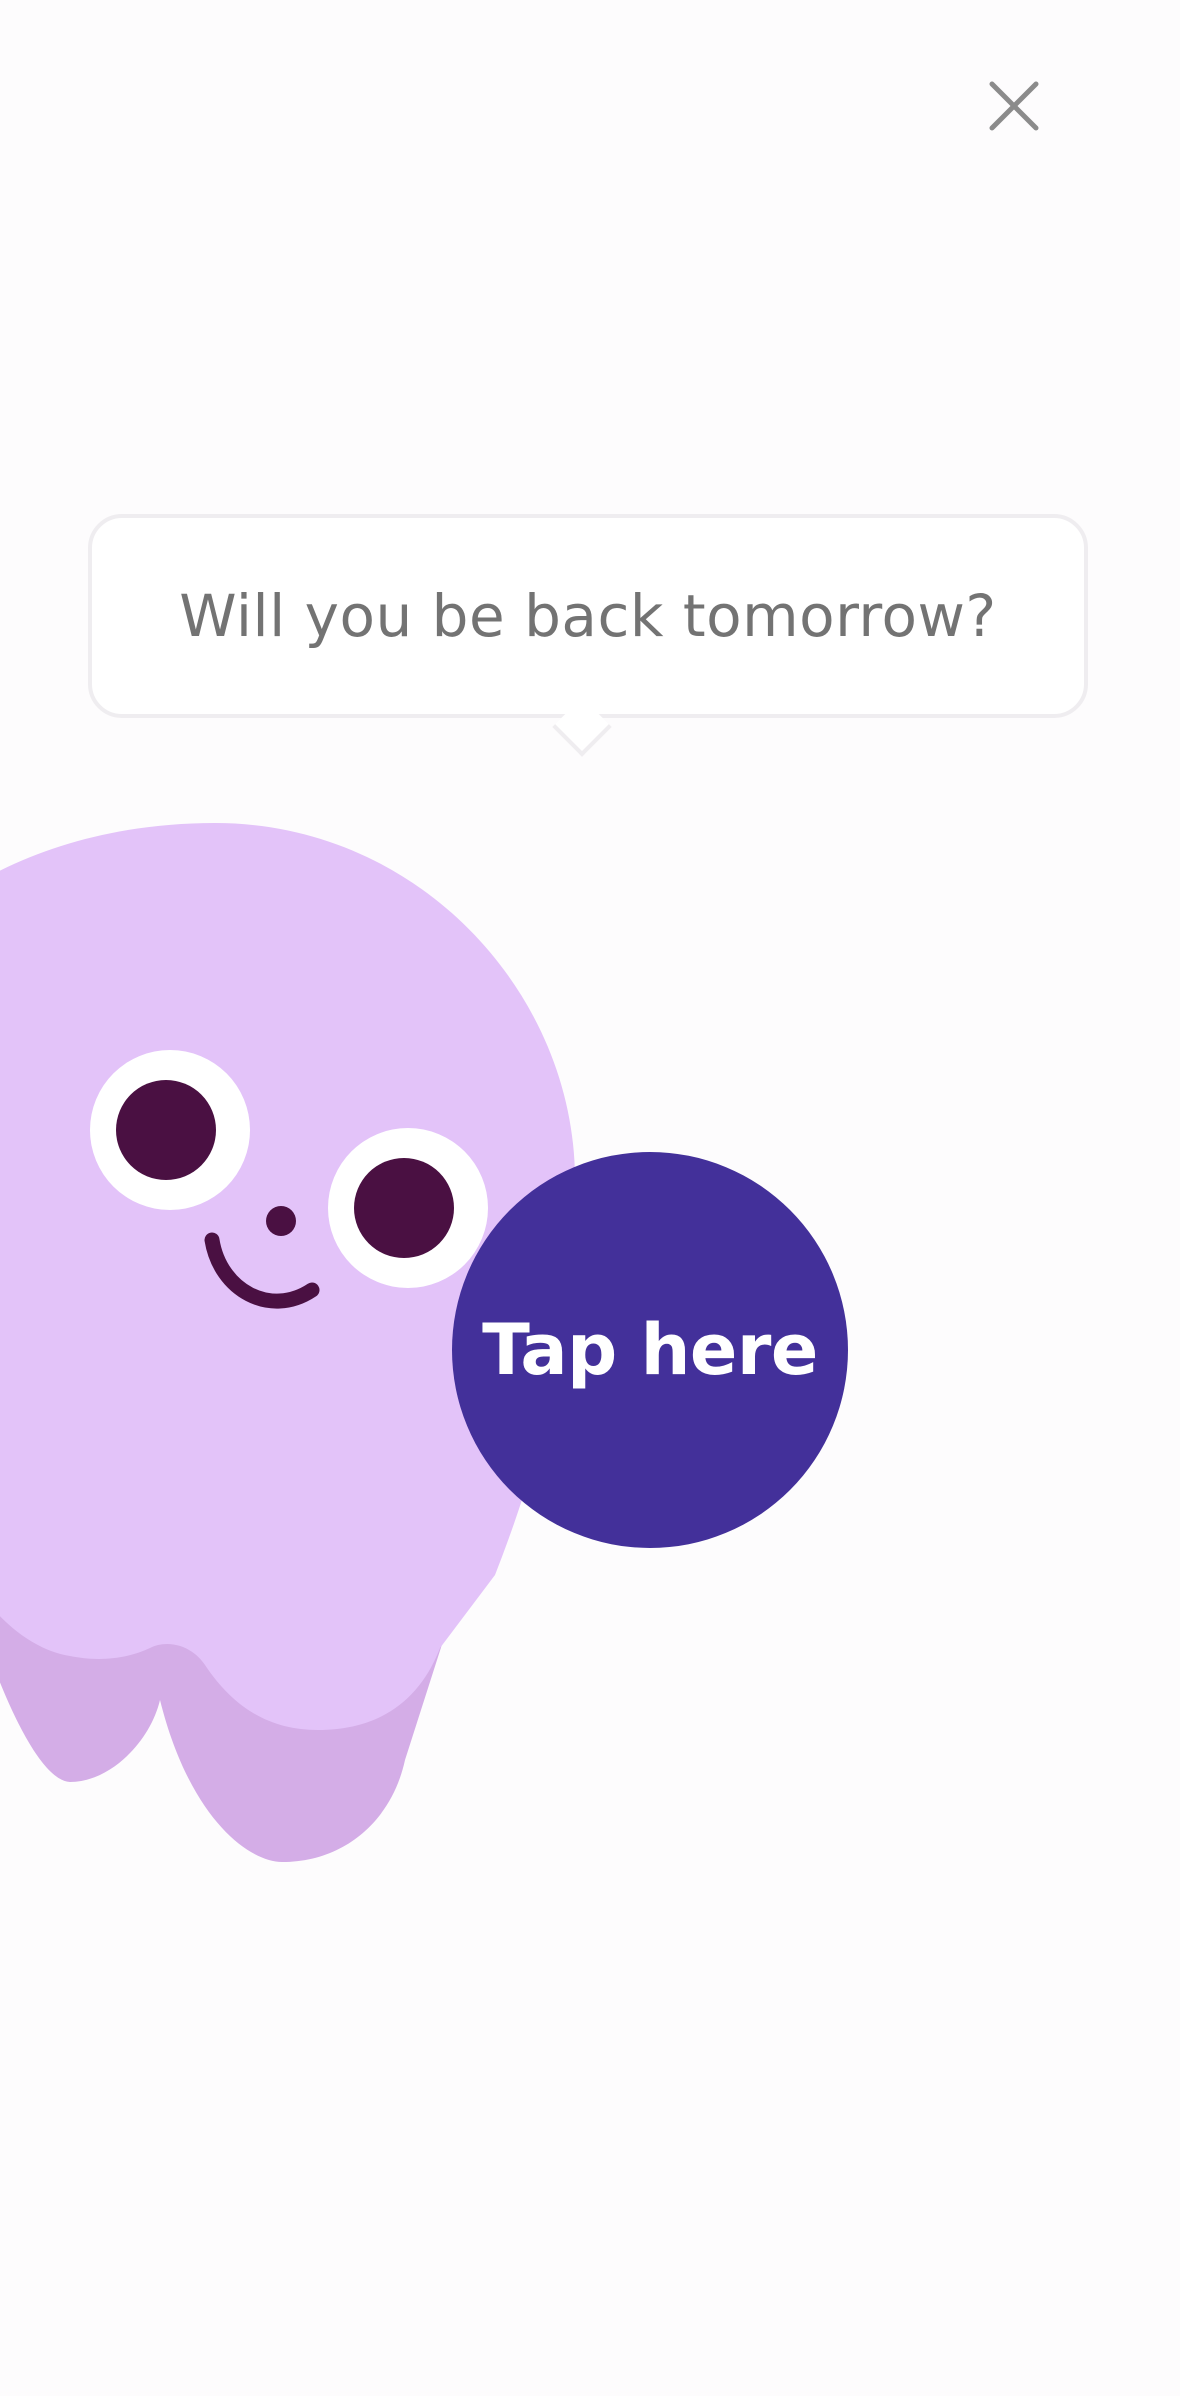 This screenshot has width=1180, height=2396. I want to click on ghost-smile, so click(262, 1270).